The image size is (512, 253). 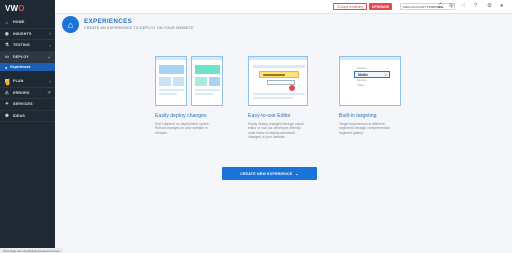 What do you see at coordinates (451, 6) in the screenshot?
I see `gift-icon: ✉` at bounding box center [451, 6].